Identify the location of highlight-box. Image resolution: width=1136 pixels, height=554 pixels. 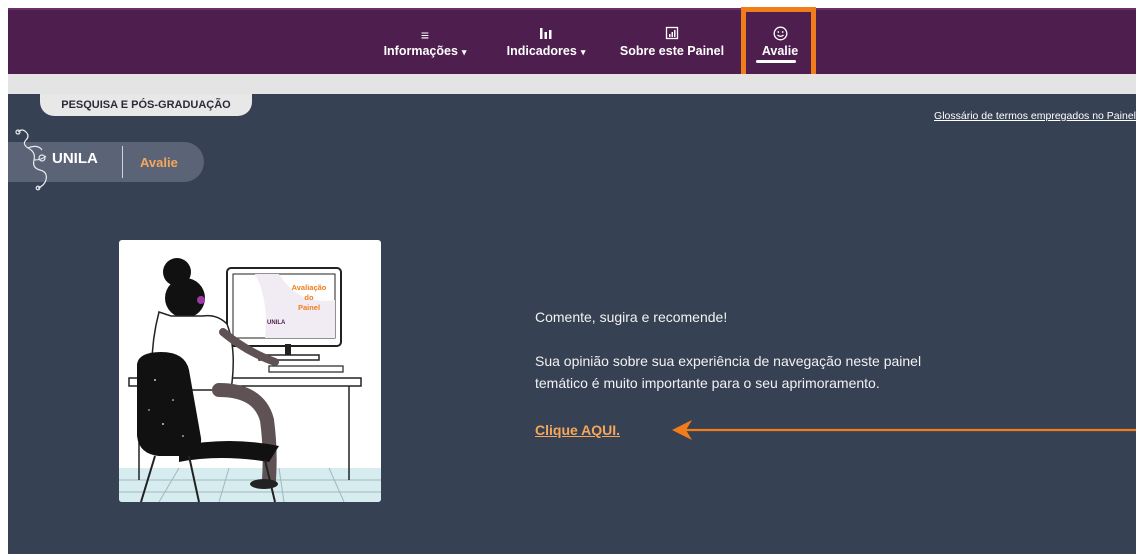
(778, 44).